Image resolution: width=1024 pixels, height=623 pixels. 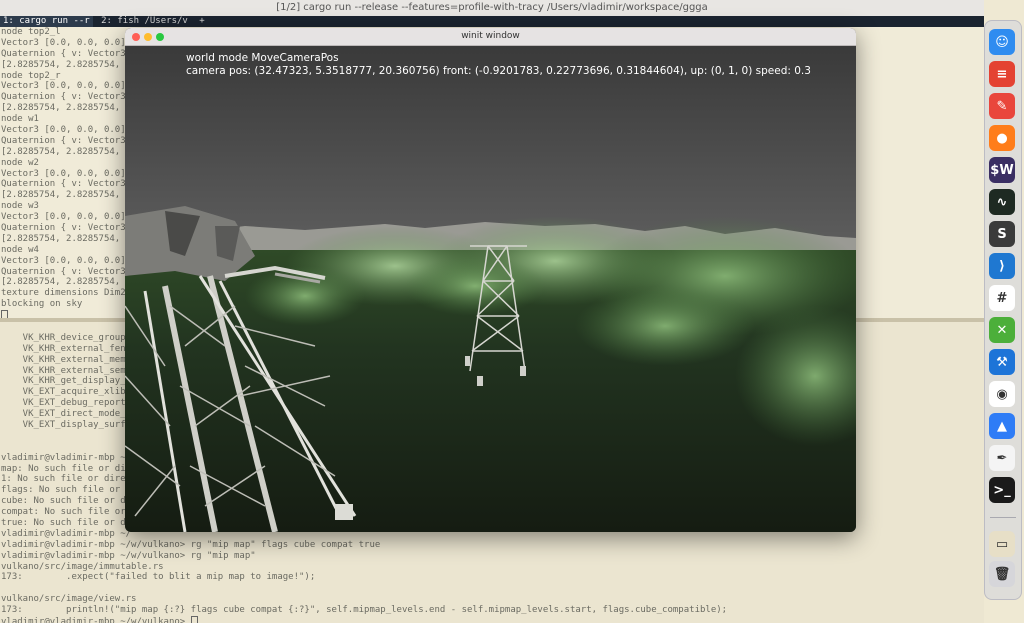 What do you see at coordinates (1002, 544) in the screenshot?
I see `preview-icon: ▭` at bounding box center [1002, 544].